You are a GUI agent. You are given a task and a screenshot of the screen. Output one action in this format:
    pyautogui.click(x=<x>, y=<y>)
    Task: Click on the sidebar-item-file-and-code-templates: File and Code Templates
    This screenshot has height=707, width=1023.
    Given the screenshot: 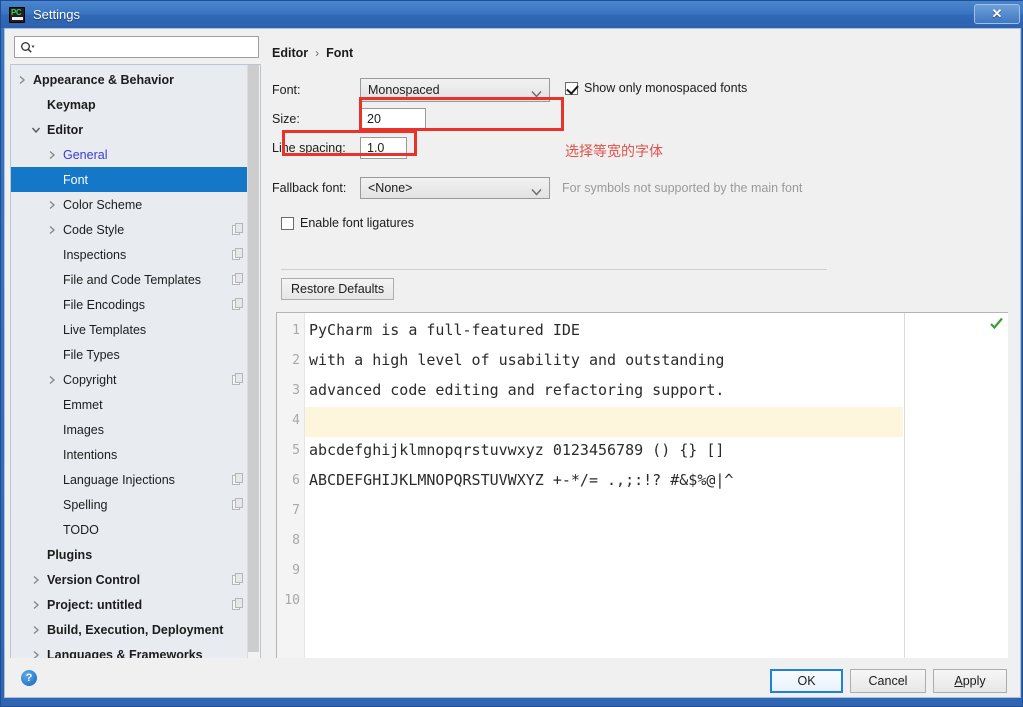 What is the action you would take?
    pyautogui.click(x=133, y=279)
    